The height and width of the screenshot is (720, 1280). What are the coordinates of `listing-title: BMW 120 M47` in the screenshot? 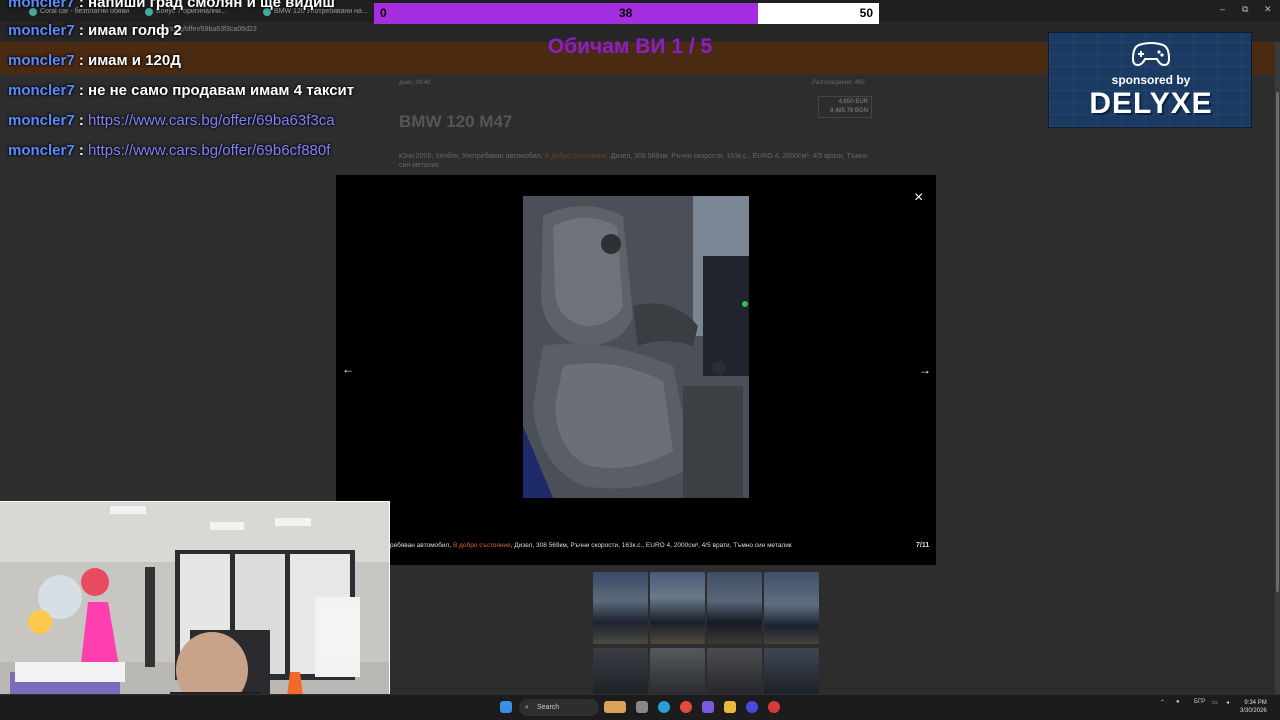 It's located at (456, 121).